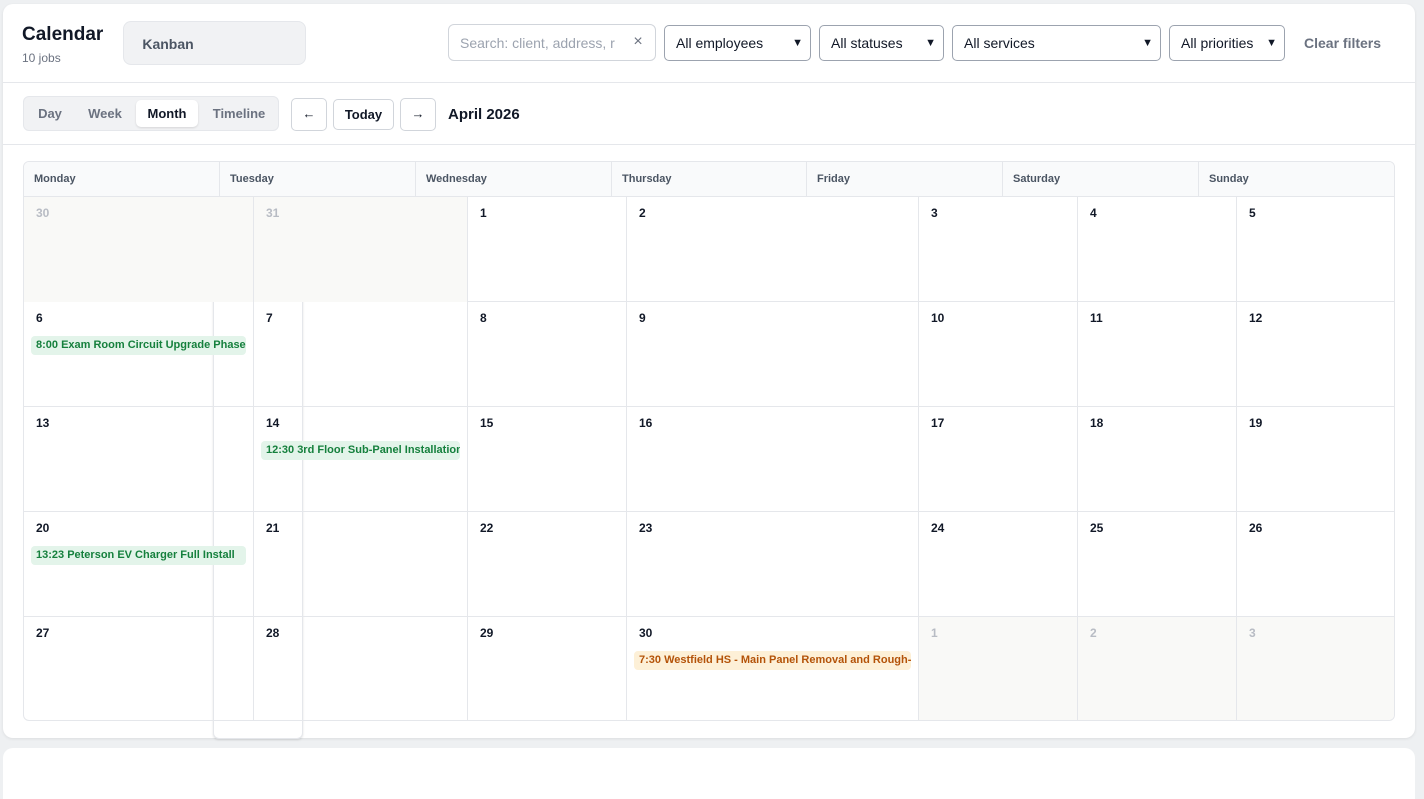 Image resolution: width=1424 pixels, height=799 pixels. Describe the element at coordinates (867, 43) in the screenshot. I see `status-filter-value: All statuses` at that location.